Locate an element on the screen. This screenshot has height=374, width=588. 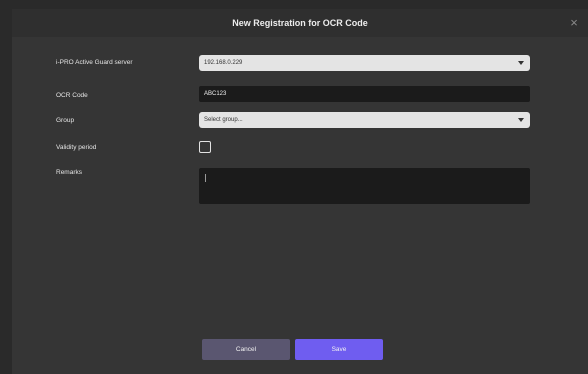
cancel-button: Cancel is located at coordinates (246, 349).